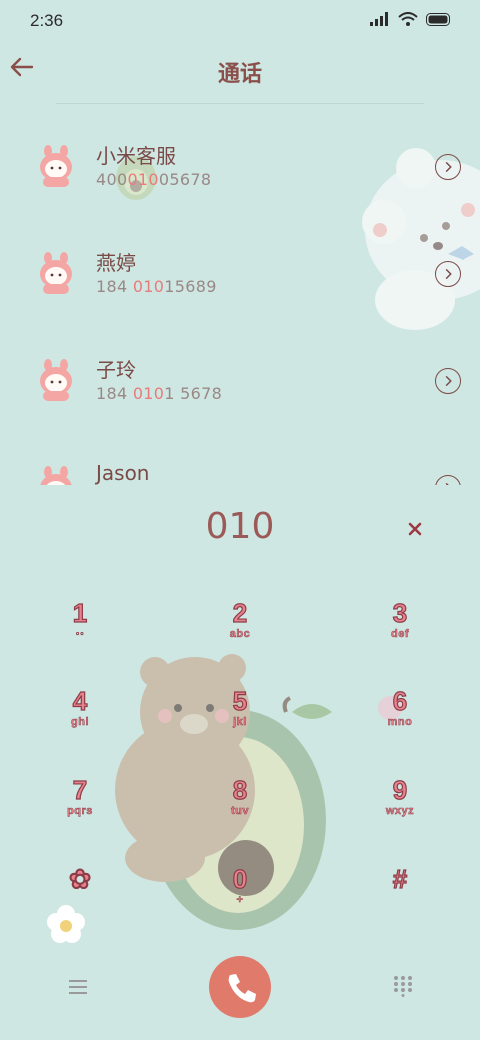  Describe the element at coordinates (159, 393) in the screenshot. I see `contact-number: 184 0101 5678` at that location.